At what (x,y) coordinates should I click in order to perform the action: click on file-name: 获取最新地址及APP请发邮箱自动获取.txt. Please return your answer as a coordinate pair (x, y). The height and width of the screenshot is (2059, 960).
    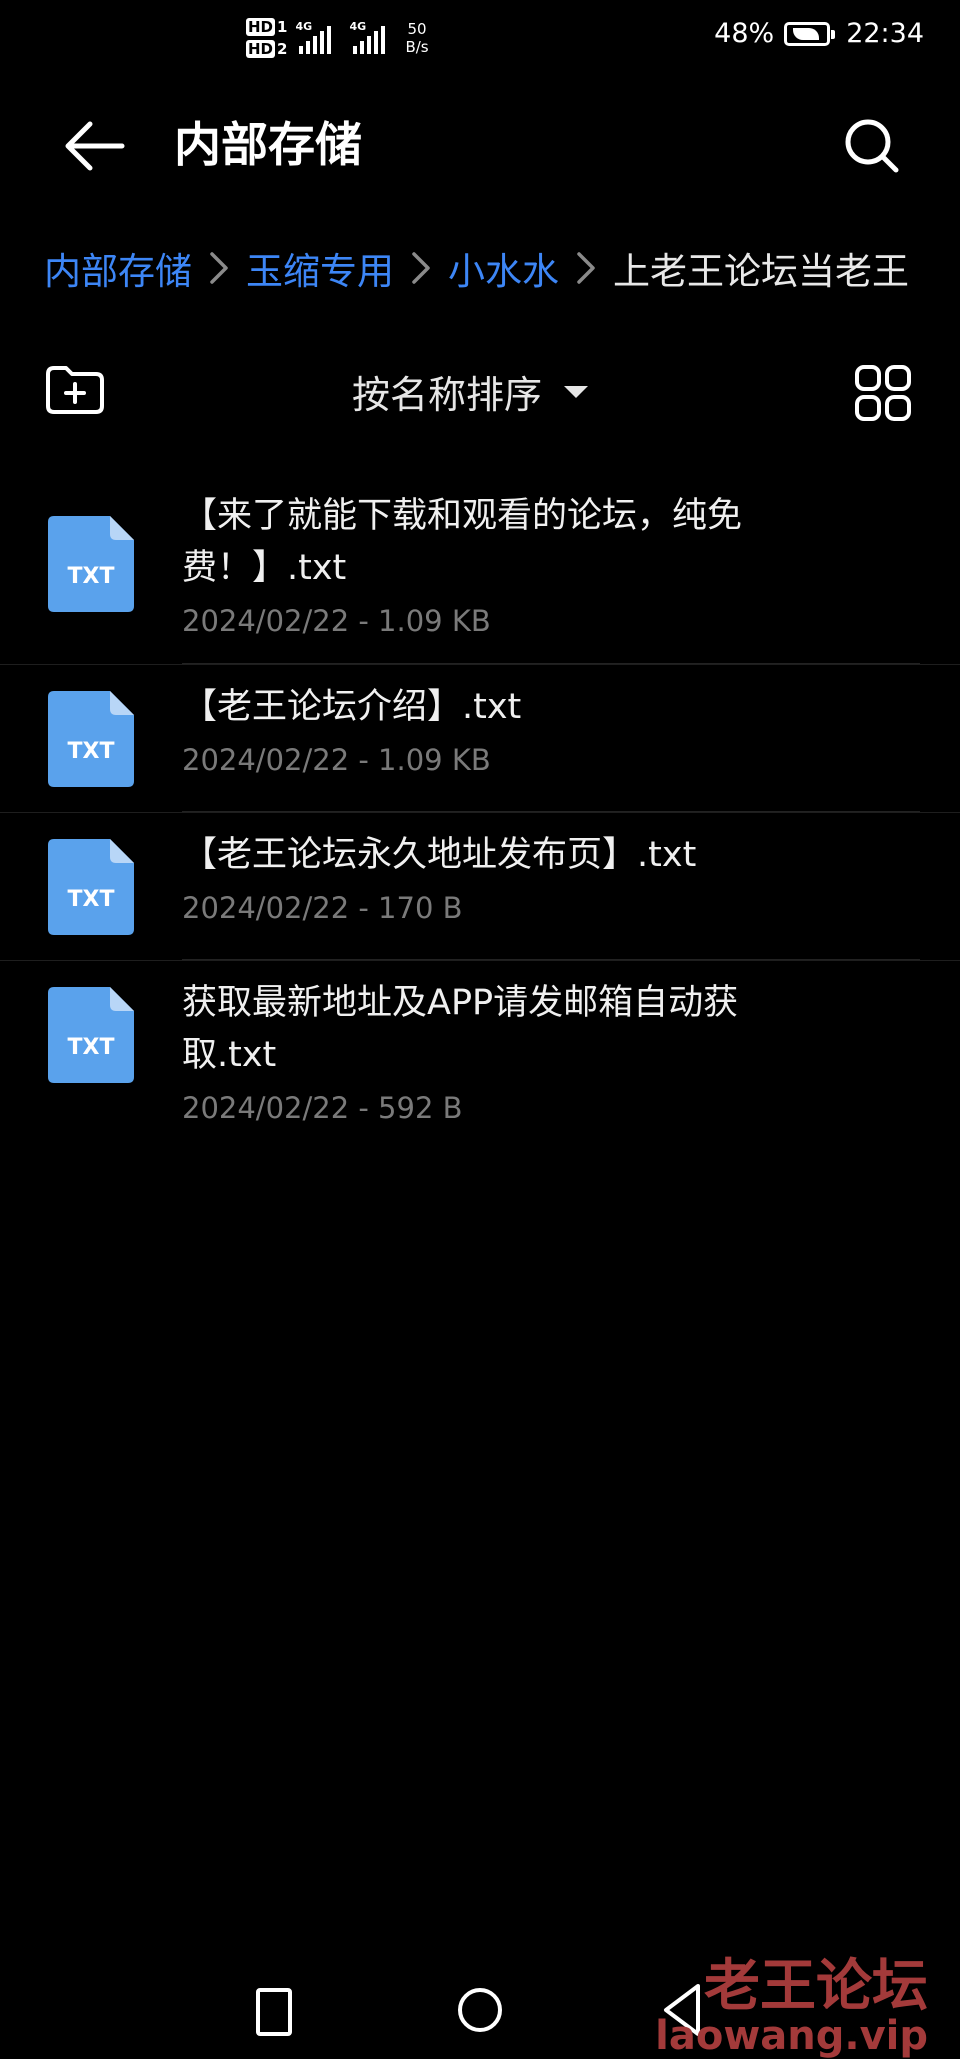
    Looking at the image, I should click on (460, 1029).